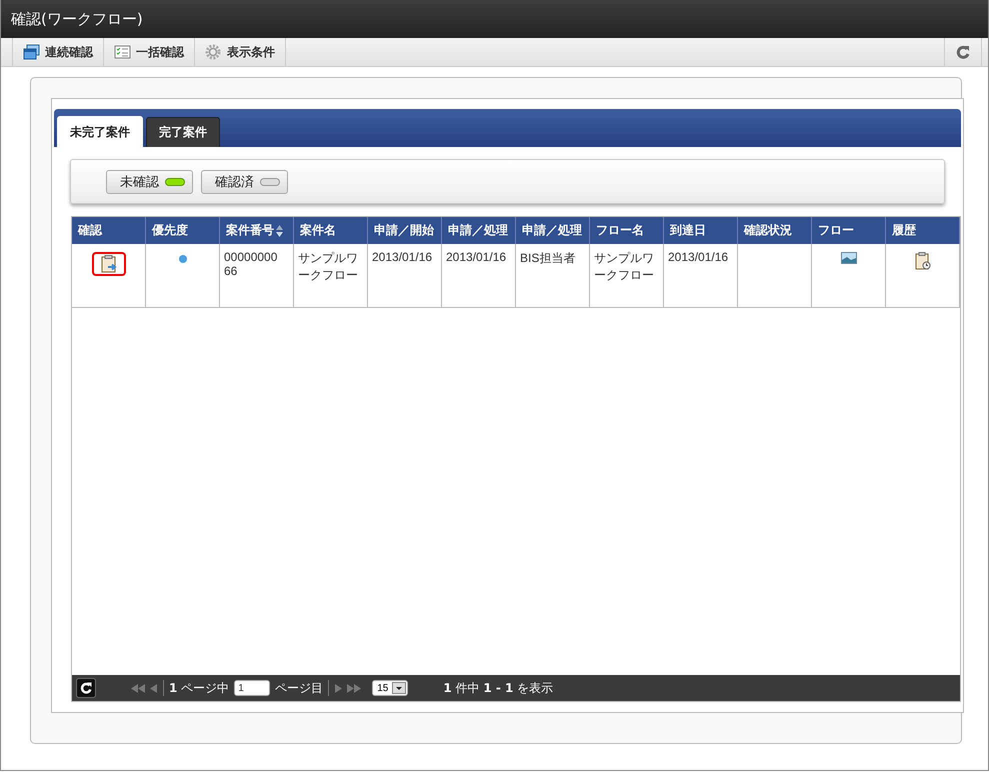 The image size is (989, 773). What do you see at coordinates (244, 182) in the screenshot?
I see `filter-toggle: 確認済` at bounding box center [244, 182].